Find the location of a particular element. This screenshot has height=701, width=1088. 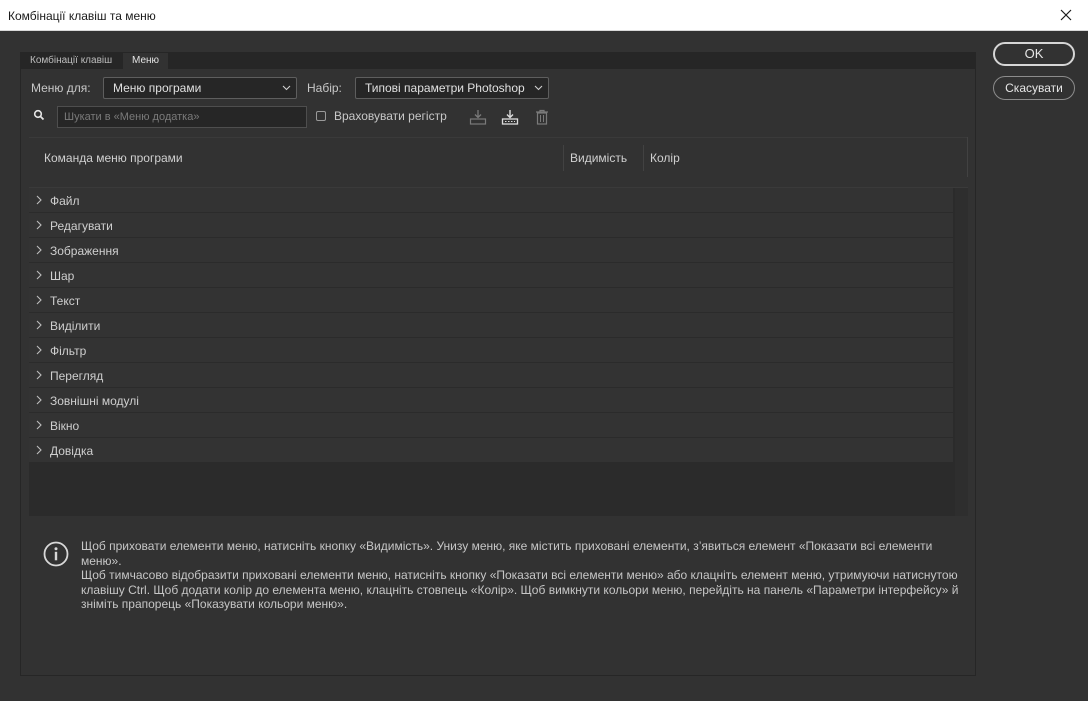

title-bar: Комбінації клавіш та меню is located at coordinates (544, 15).